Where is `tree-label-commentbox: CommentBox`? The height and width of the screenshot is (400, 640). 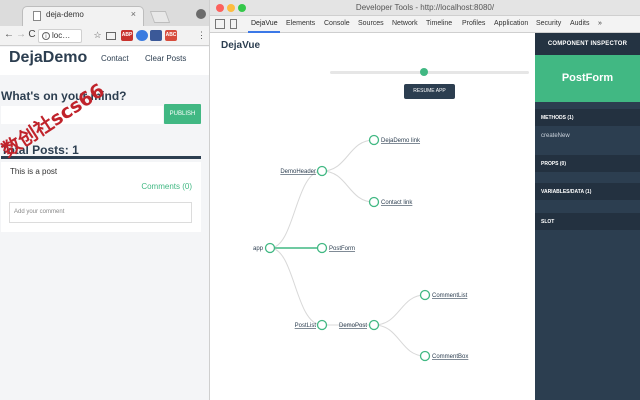
tree-label-commentbox: CommentBox is located at coordinates (450, 357).